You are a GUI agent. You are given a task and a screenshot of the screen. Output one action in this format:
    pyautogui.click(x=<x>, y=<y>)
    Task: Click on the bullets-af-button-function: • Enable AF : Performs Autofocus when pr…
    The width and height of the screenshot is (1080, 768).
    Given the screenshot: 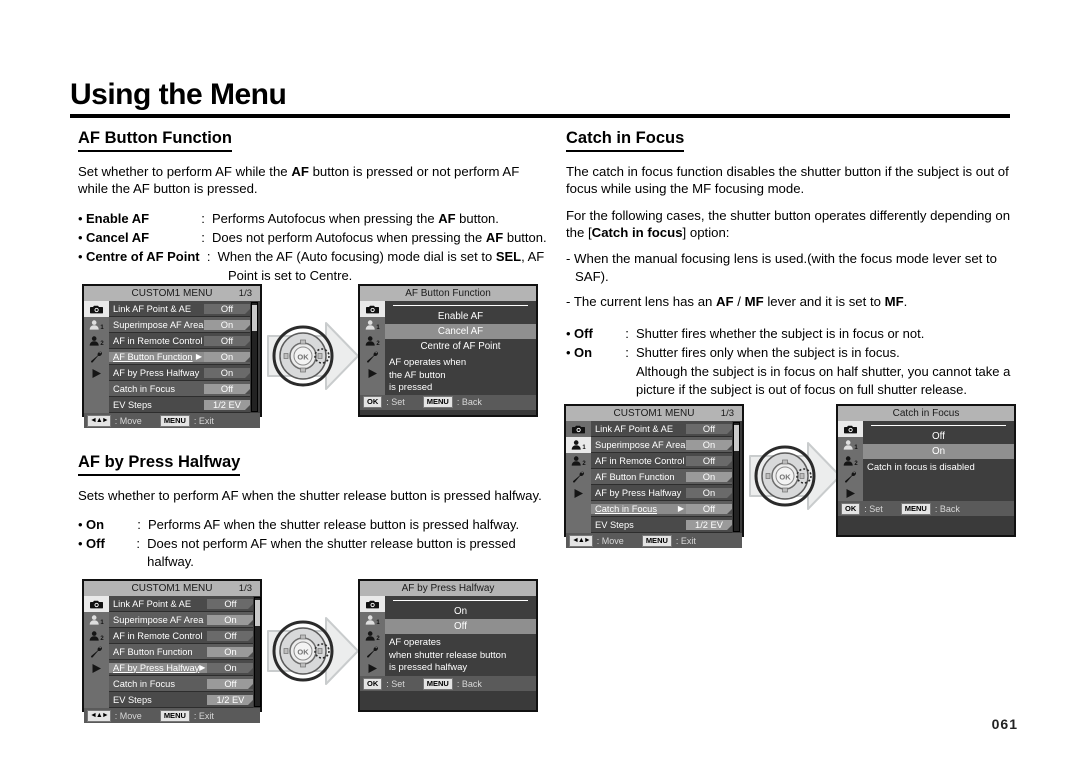 What is the action you would take?
    pyautogui.click(x=313, y=247)
    